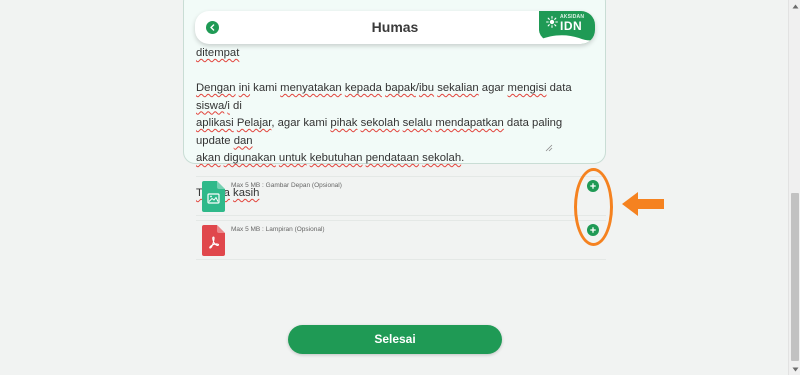 Image resolution: width=800 pixels, height=375 pixels. I want to click on attachment-row-front-image: Max 5 MB : Gambar Depan (Opsional), so click(401, 196).